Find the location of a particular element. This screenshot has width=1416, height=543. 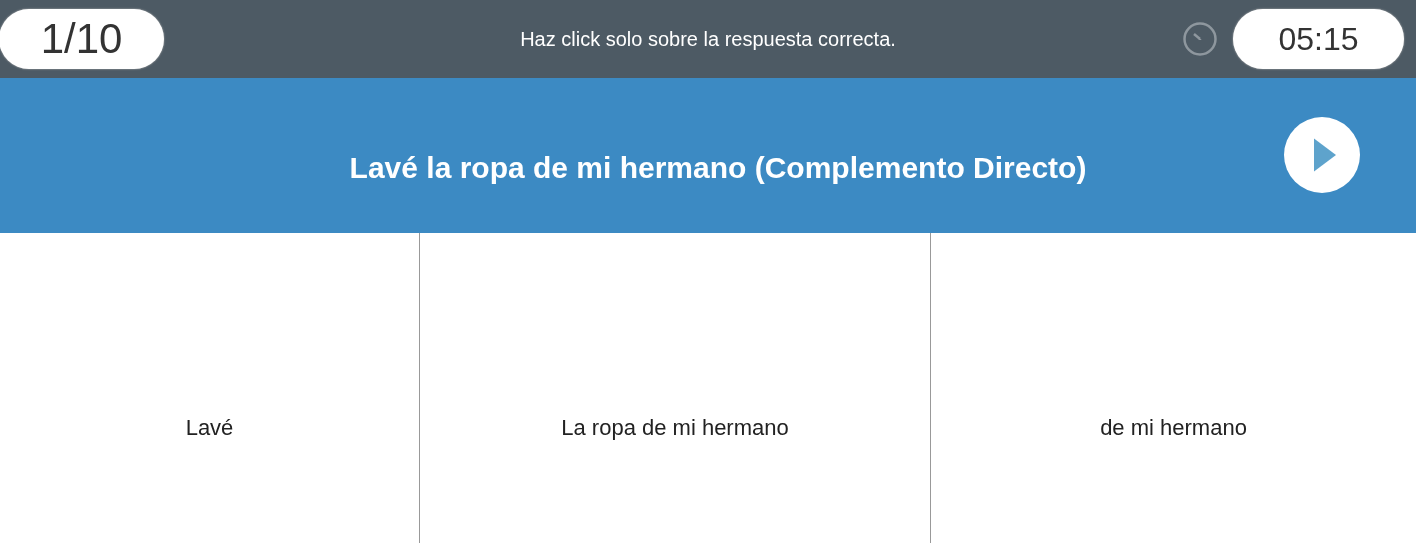

clock-icon is located at coordinates (1200, 39).